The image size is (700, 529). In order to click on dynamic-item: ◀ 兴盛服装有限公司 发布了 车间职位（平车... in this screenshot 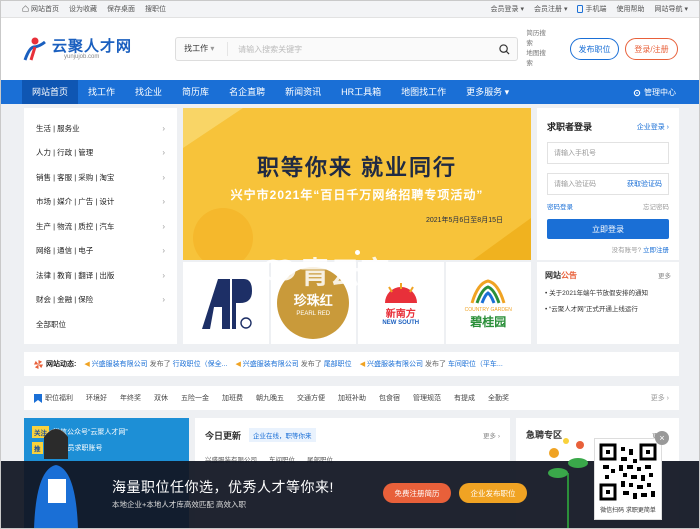, I will do `click(431, 364)`.